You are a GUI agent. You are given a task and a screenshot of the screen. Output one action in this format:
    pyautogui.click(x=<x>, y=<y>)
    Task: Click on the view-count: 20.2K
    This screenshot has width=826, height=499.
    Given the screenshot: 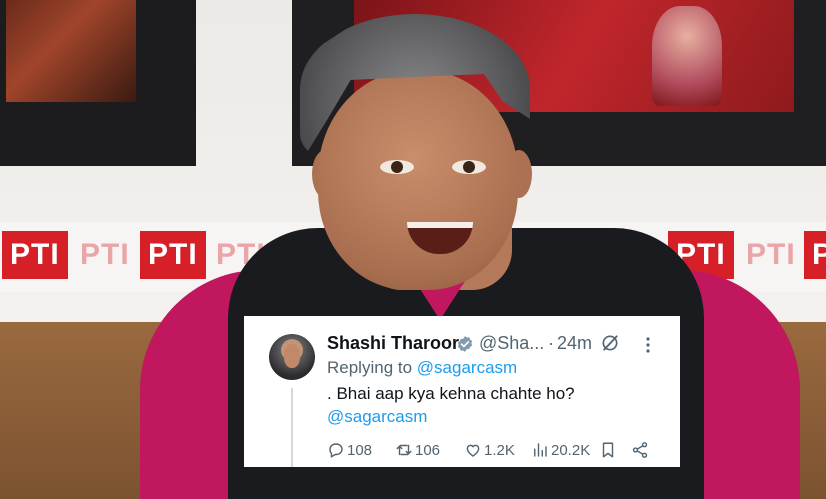 What is the action you would take?
    pyautogui.click(x=571, y=450)
    